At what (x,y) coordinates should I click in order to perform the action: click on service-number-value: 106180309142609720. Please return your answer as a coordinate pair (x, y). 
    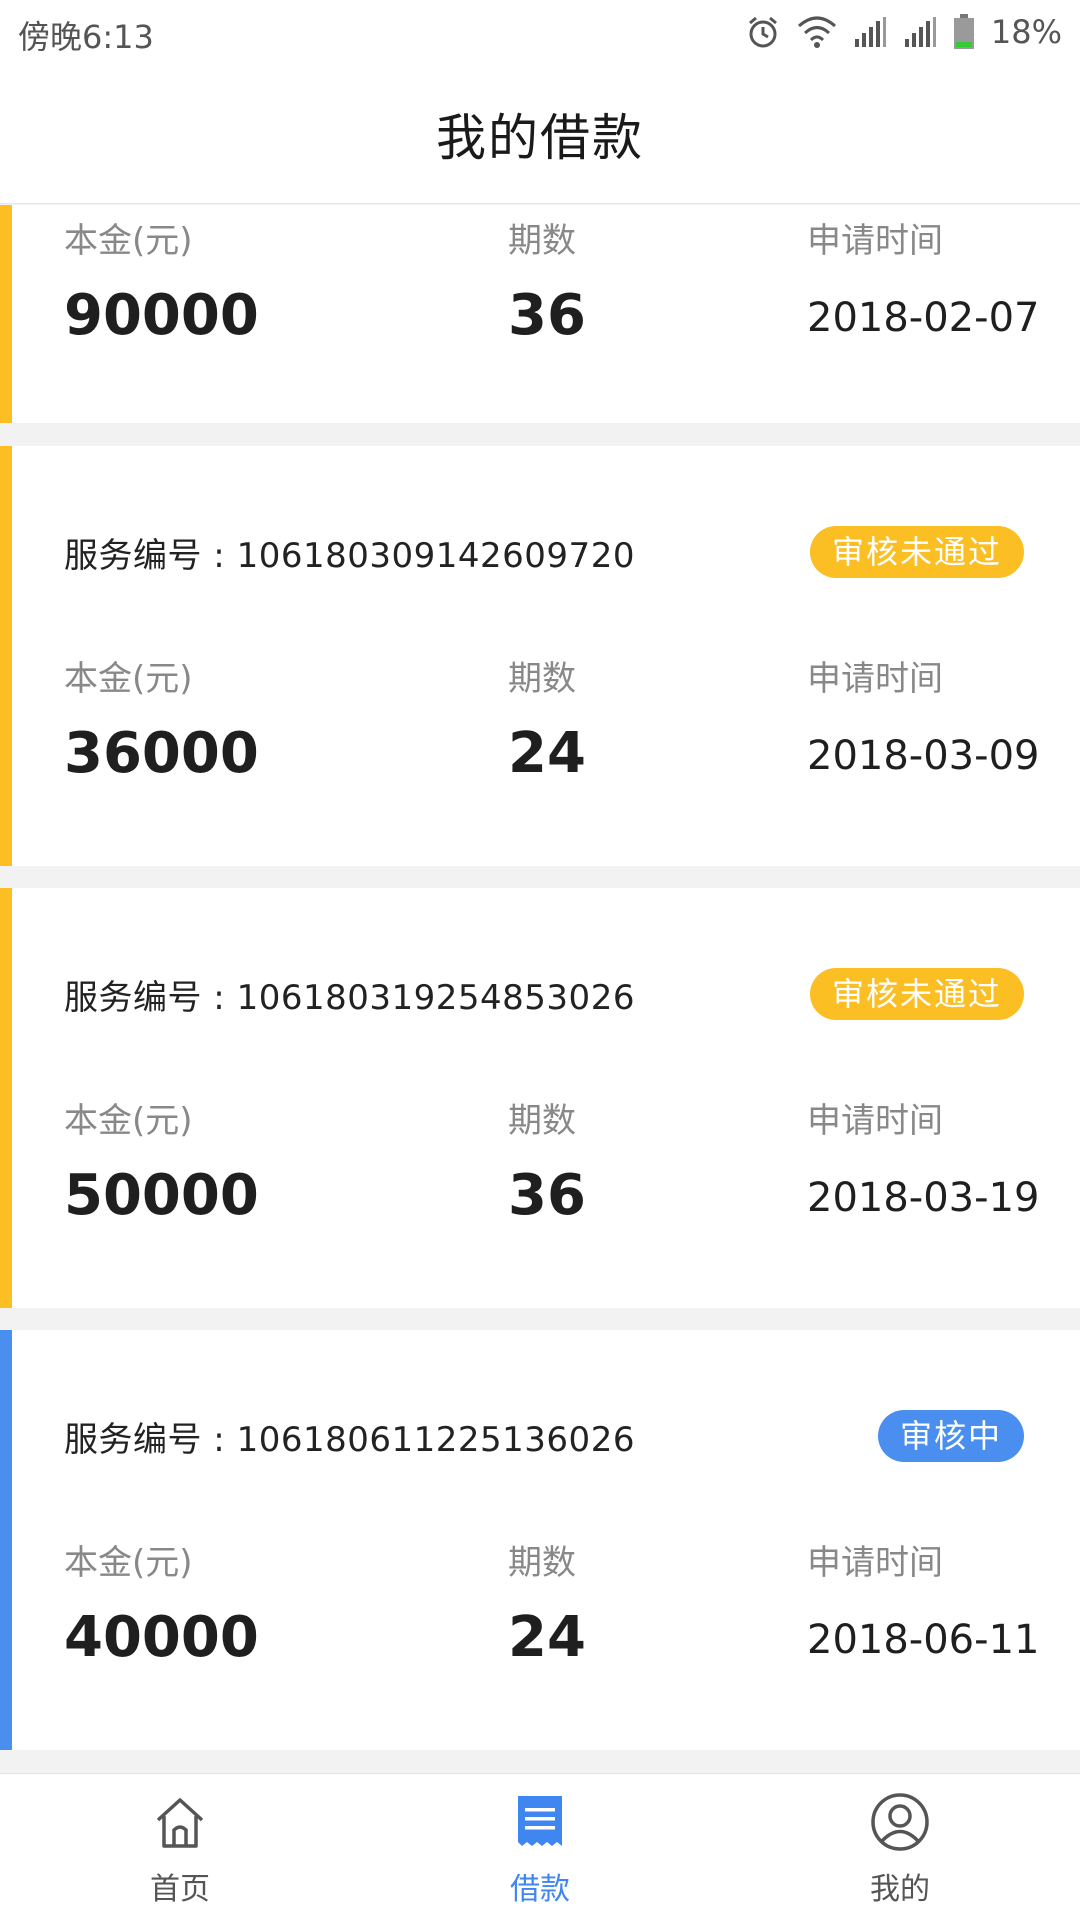
    Looking at the image, I should click on (435, 556).